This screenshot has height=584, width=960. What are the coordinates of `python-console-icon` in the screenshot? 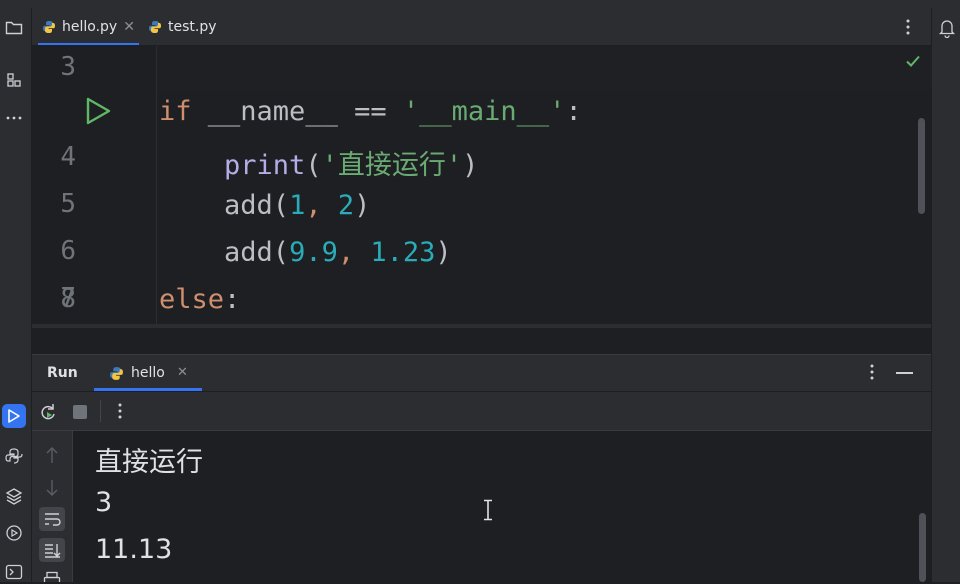 It's located at (14, 456).